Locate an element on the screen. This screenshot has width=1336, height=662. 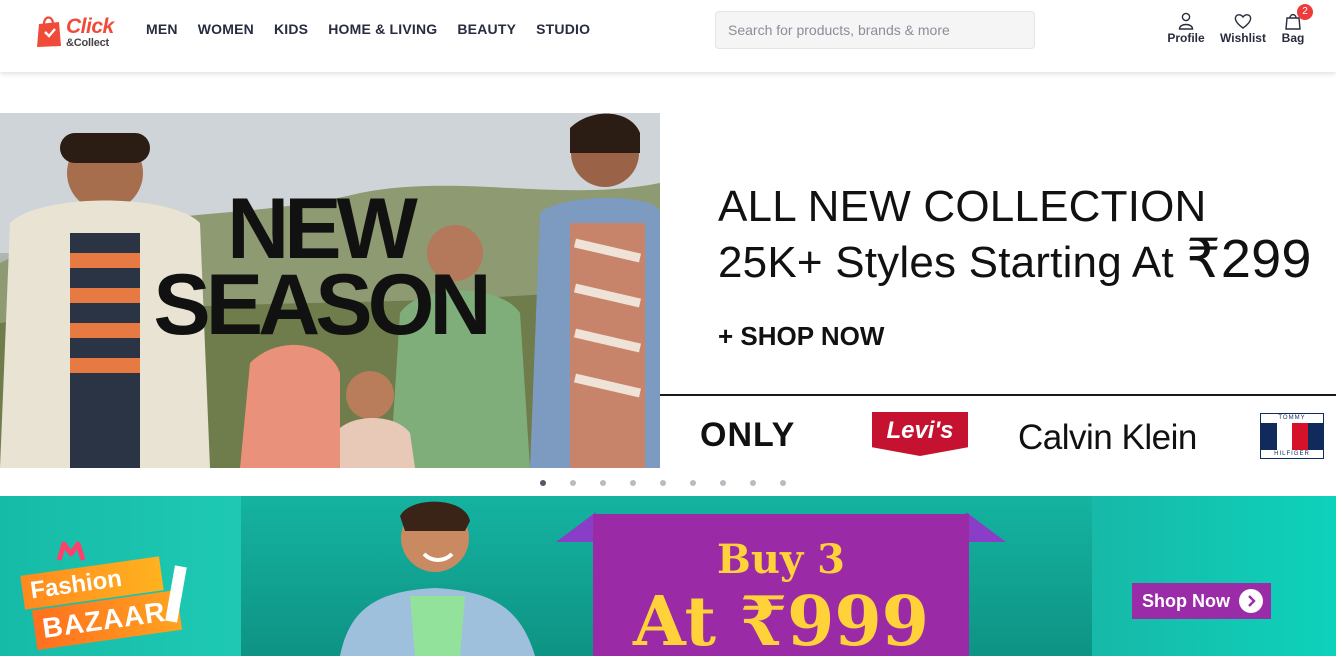
profile-label: Profile is located at coordinates (1186, 38).